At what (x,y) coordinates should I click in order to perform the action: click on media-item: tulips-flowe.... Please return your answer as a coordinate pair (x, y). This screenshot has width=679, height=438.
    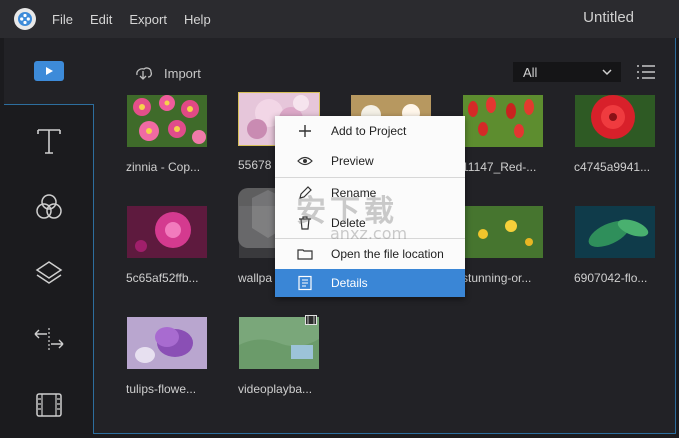
    Looking at the image, I should click on (167, 356).